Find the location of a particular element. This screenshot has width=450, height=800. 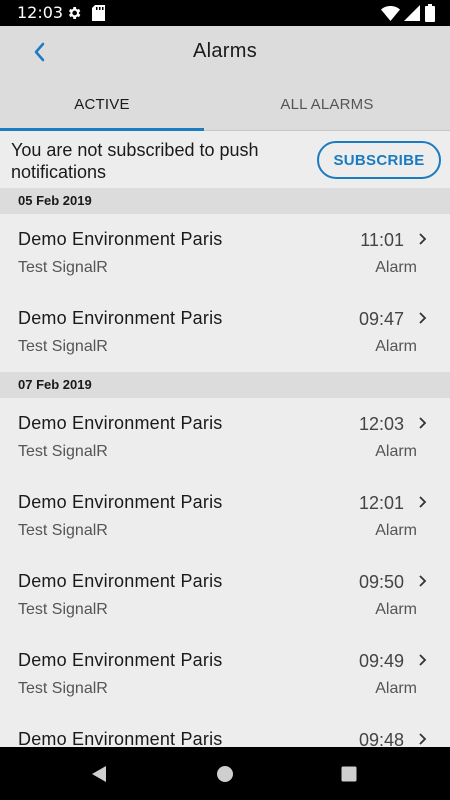

subscribe-button: SUBSCRIBE is located at coordinates (379, 160).